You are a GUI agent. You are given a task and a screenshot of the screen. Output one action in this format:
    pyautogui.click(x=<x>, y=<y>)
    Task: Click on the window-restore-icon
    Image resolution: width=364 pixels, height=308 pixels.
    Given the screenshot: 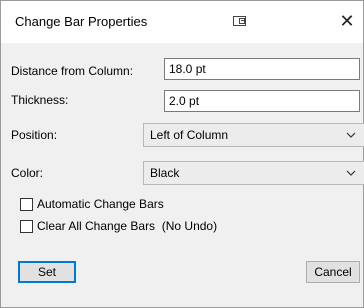 What is the action you would take?
    pyautogui.click(x=240, y=21)
    